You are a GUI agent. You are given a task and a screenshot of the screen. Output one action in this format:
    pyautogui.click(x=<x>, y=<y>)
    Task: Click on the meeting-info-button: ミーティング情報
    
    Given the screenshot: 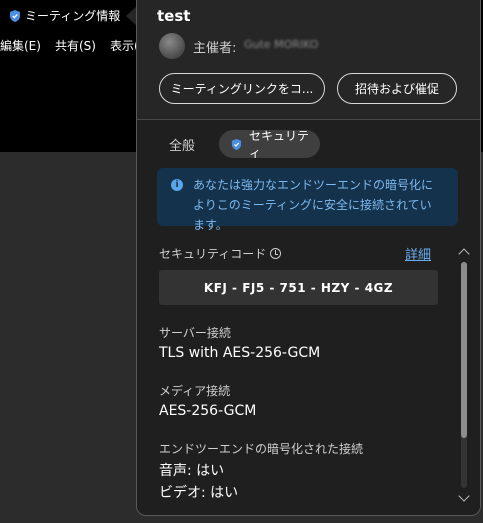 What is the action you would take?
    pyautogui.click(x=64, y=15)
    